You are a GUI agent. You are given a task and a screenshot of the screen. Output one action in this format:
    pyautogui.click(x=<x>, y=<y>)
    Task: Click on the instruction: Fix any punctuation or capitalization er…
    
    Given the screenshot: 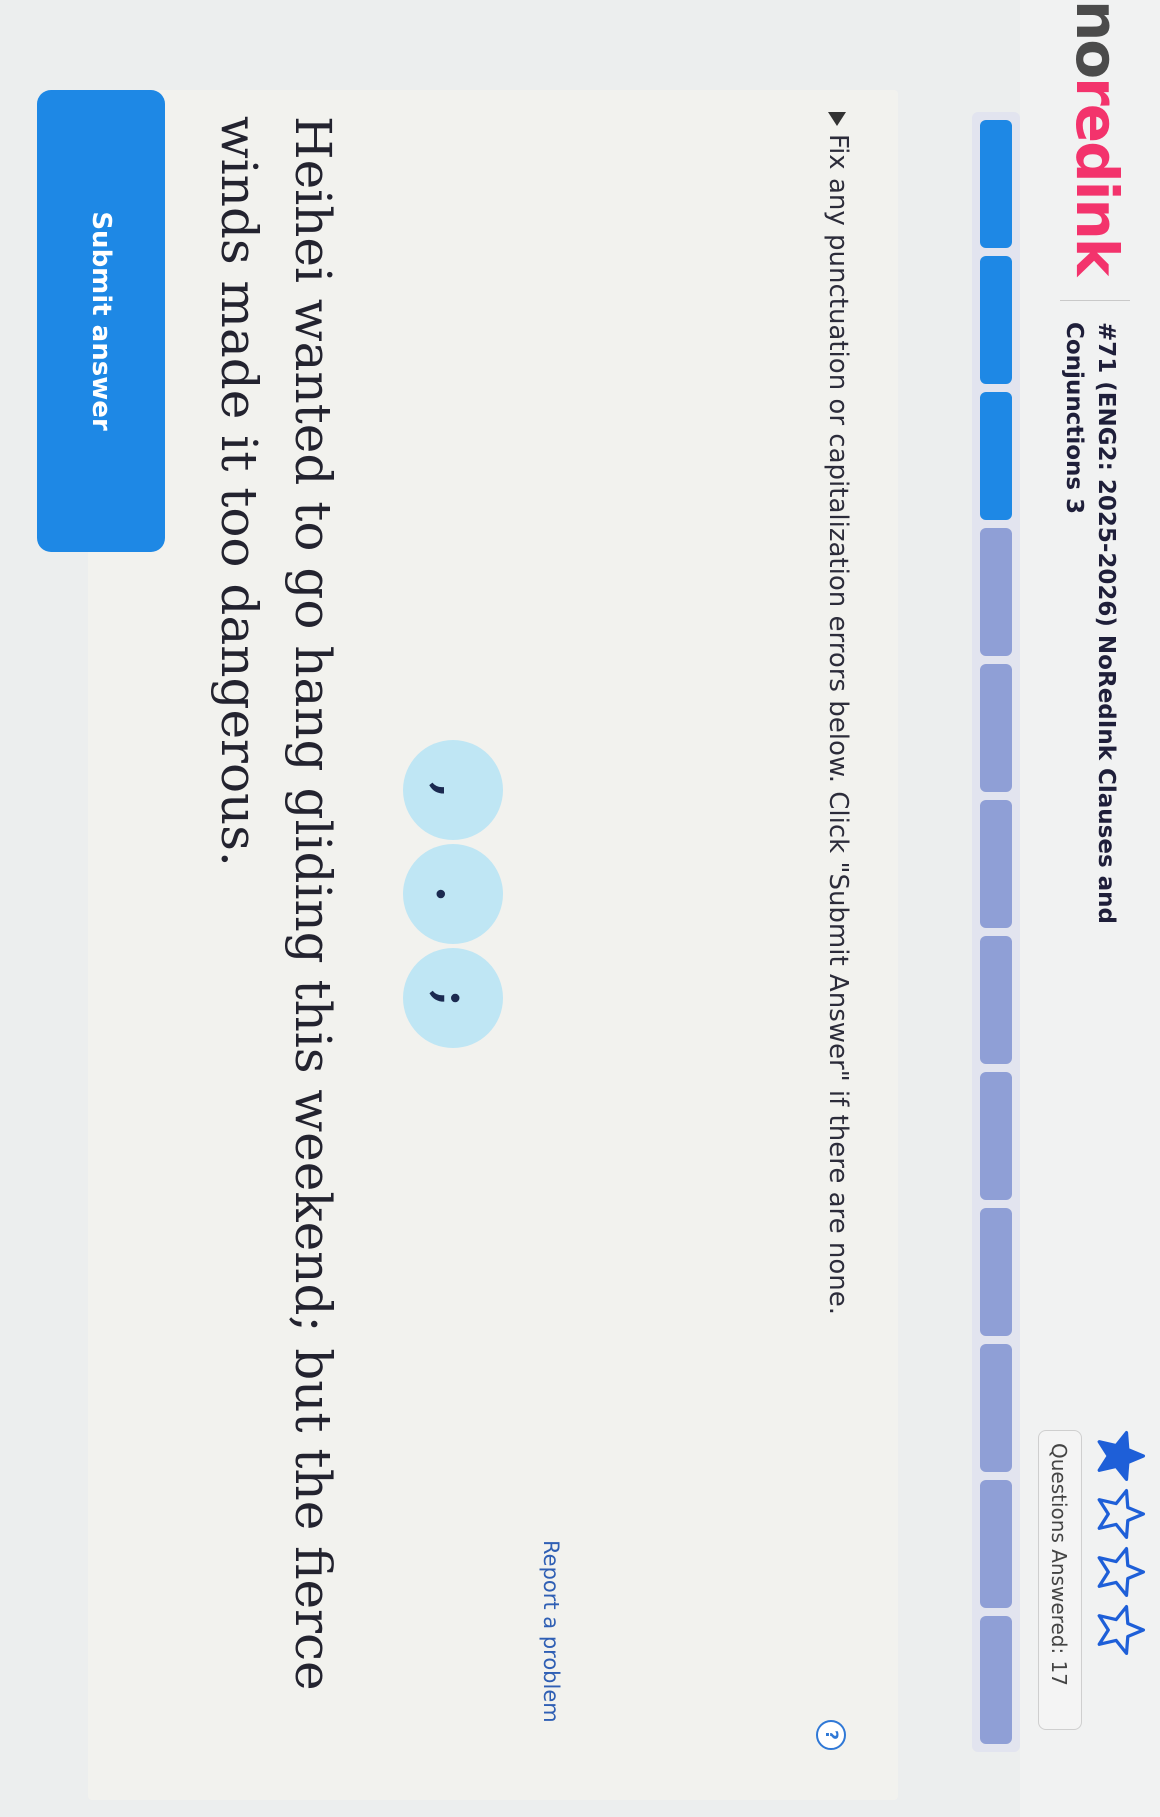 What is the action you would take?
    pyautogui.click(x=838, y=912)
    